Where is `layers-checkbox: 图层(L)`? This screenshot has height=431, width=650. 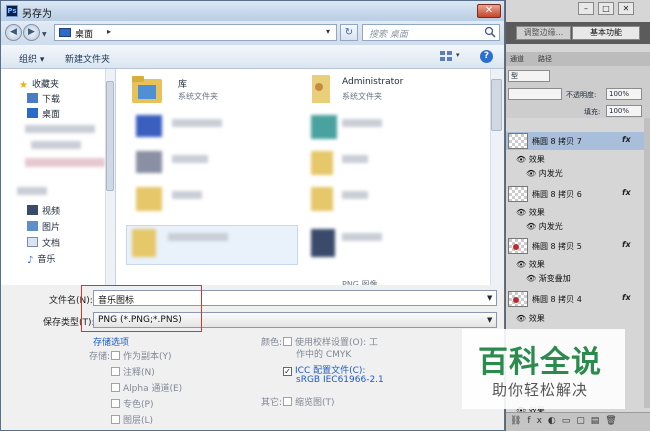
layers-checkbox: 图层(L) is located at coordinates (132, 419).